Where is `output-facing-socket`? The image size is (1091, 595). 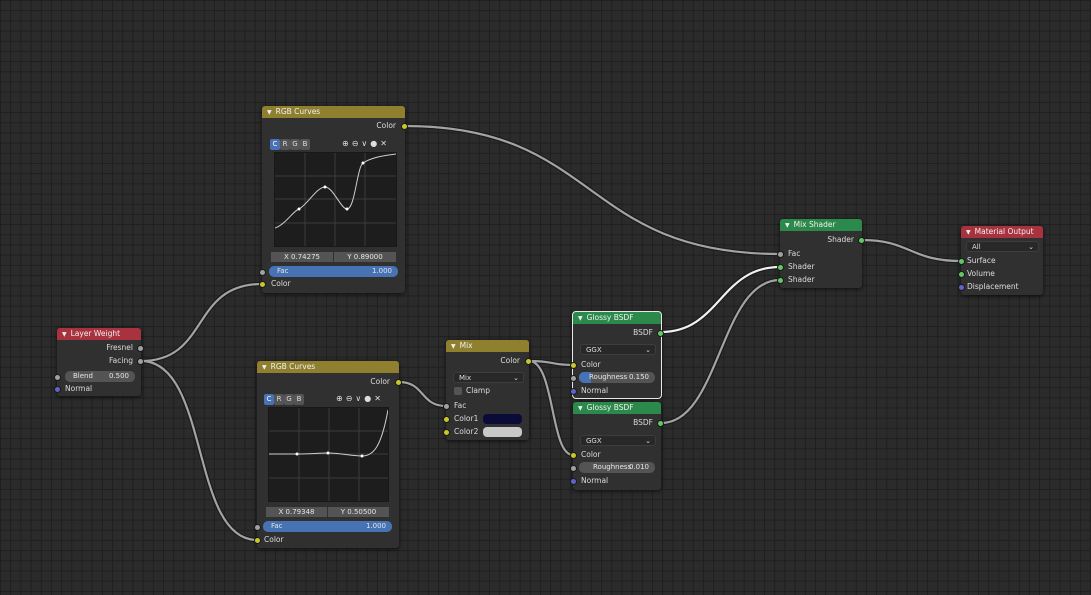 output-facing-socket is located at coordinates (140, 361).